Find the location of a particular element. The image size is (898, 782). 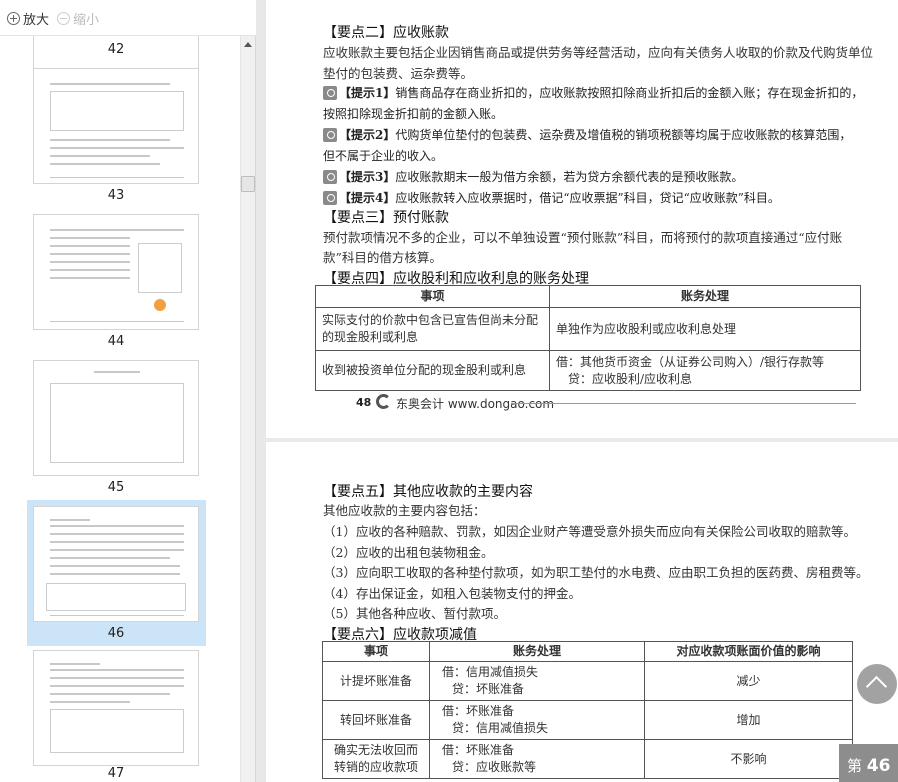

tip-label: 【提示1】 is located at coordinates (367, 93).